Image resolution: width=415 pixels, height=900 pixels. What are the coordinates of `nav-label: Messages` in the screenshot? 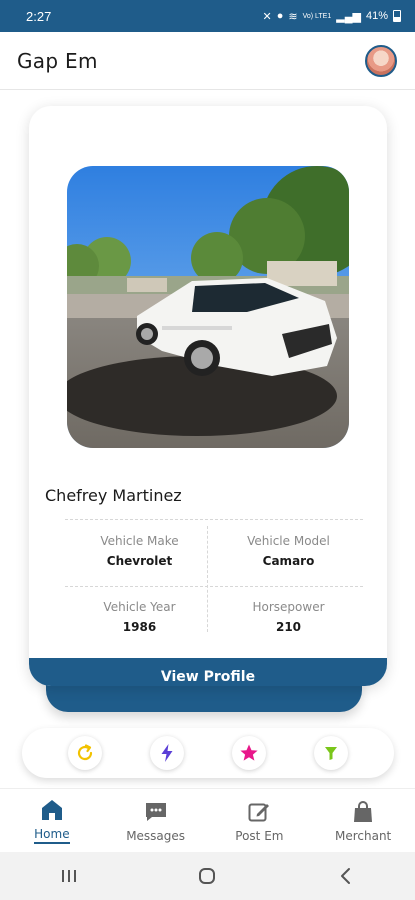 It's located at (156, 835).